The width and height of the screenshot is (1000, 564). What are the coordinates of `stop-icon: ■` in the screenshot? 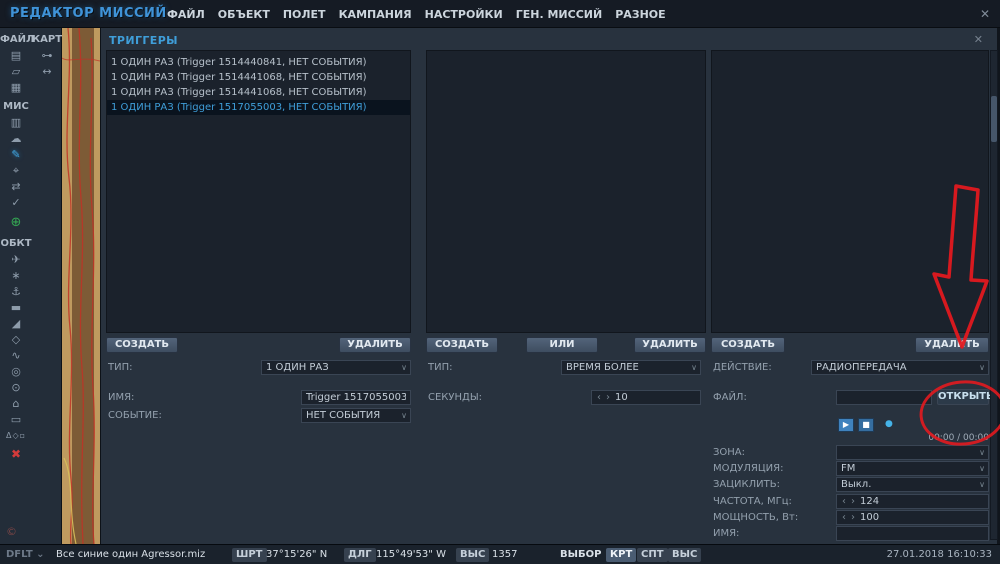 It's located at (866, 425).